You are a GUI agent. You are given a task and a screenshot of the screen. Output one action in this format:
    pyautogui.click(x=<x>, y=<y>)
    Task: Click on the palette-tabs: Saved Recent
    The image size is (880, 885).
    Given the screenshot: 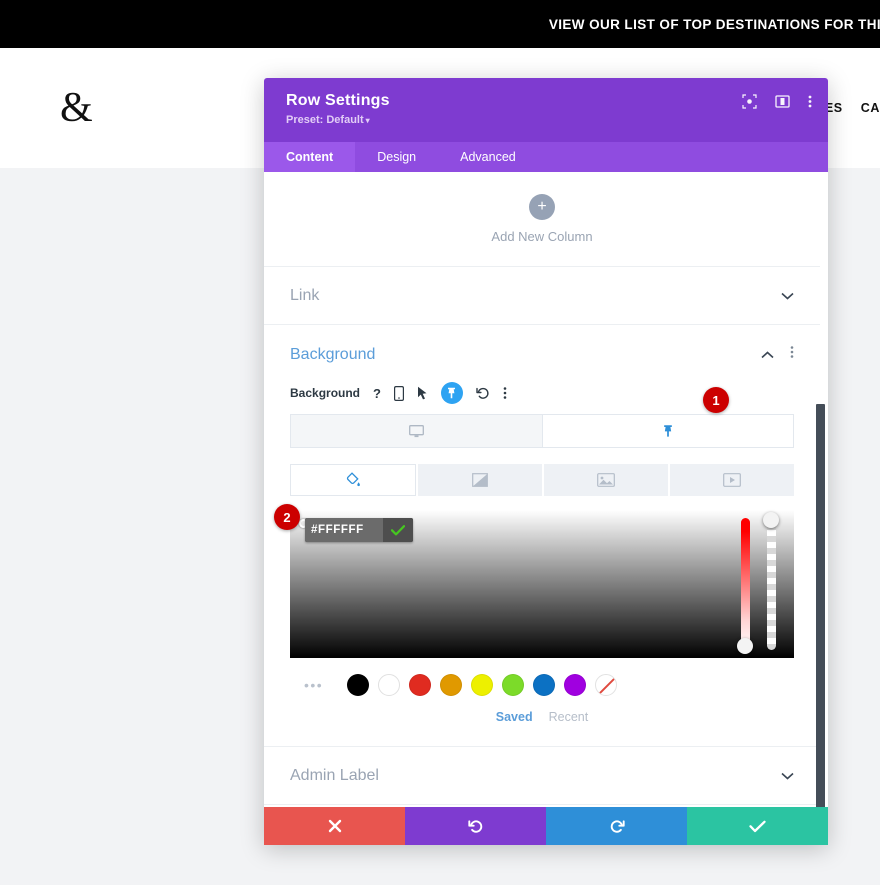 What is the action you would take?
    pyautogui.click(x=542, y=717)
    